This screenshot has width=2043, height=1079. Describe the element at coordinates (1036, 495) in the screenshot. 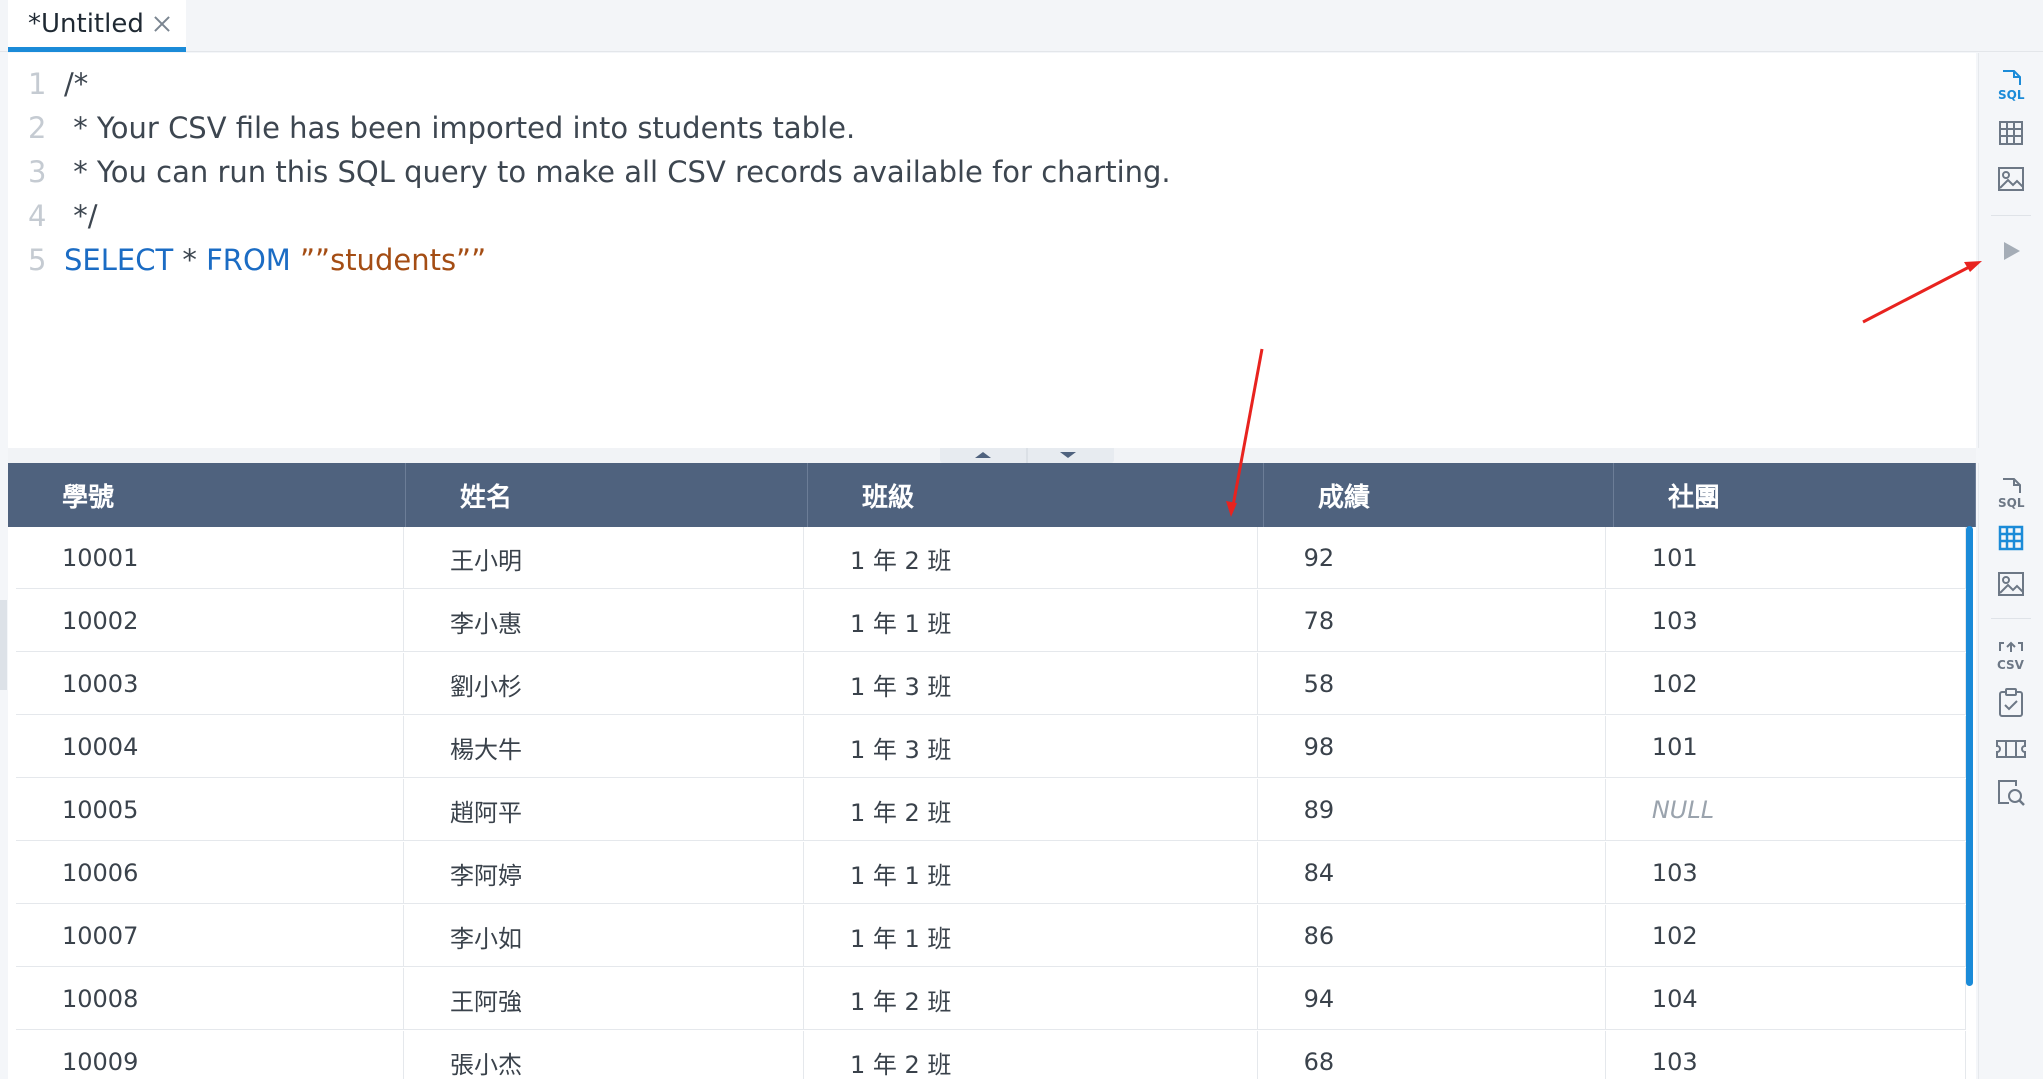

I see `column-header: 班級` at that location.